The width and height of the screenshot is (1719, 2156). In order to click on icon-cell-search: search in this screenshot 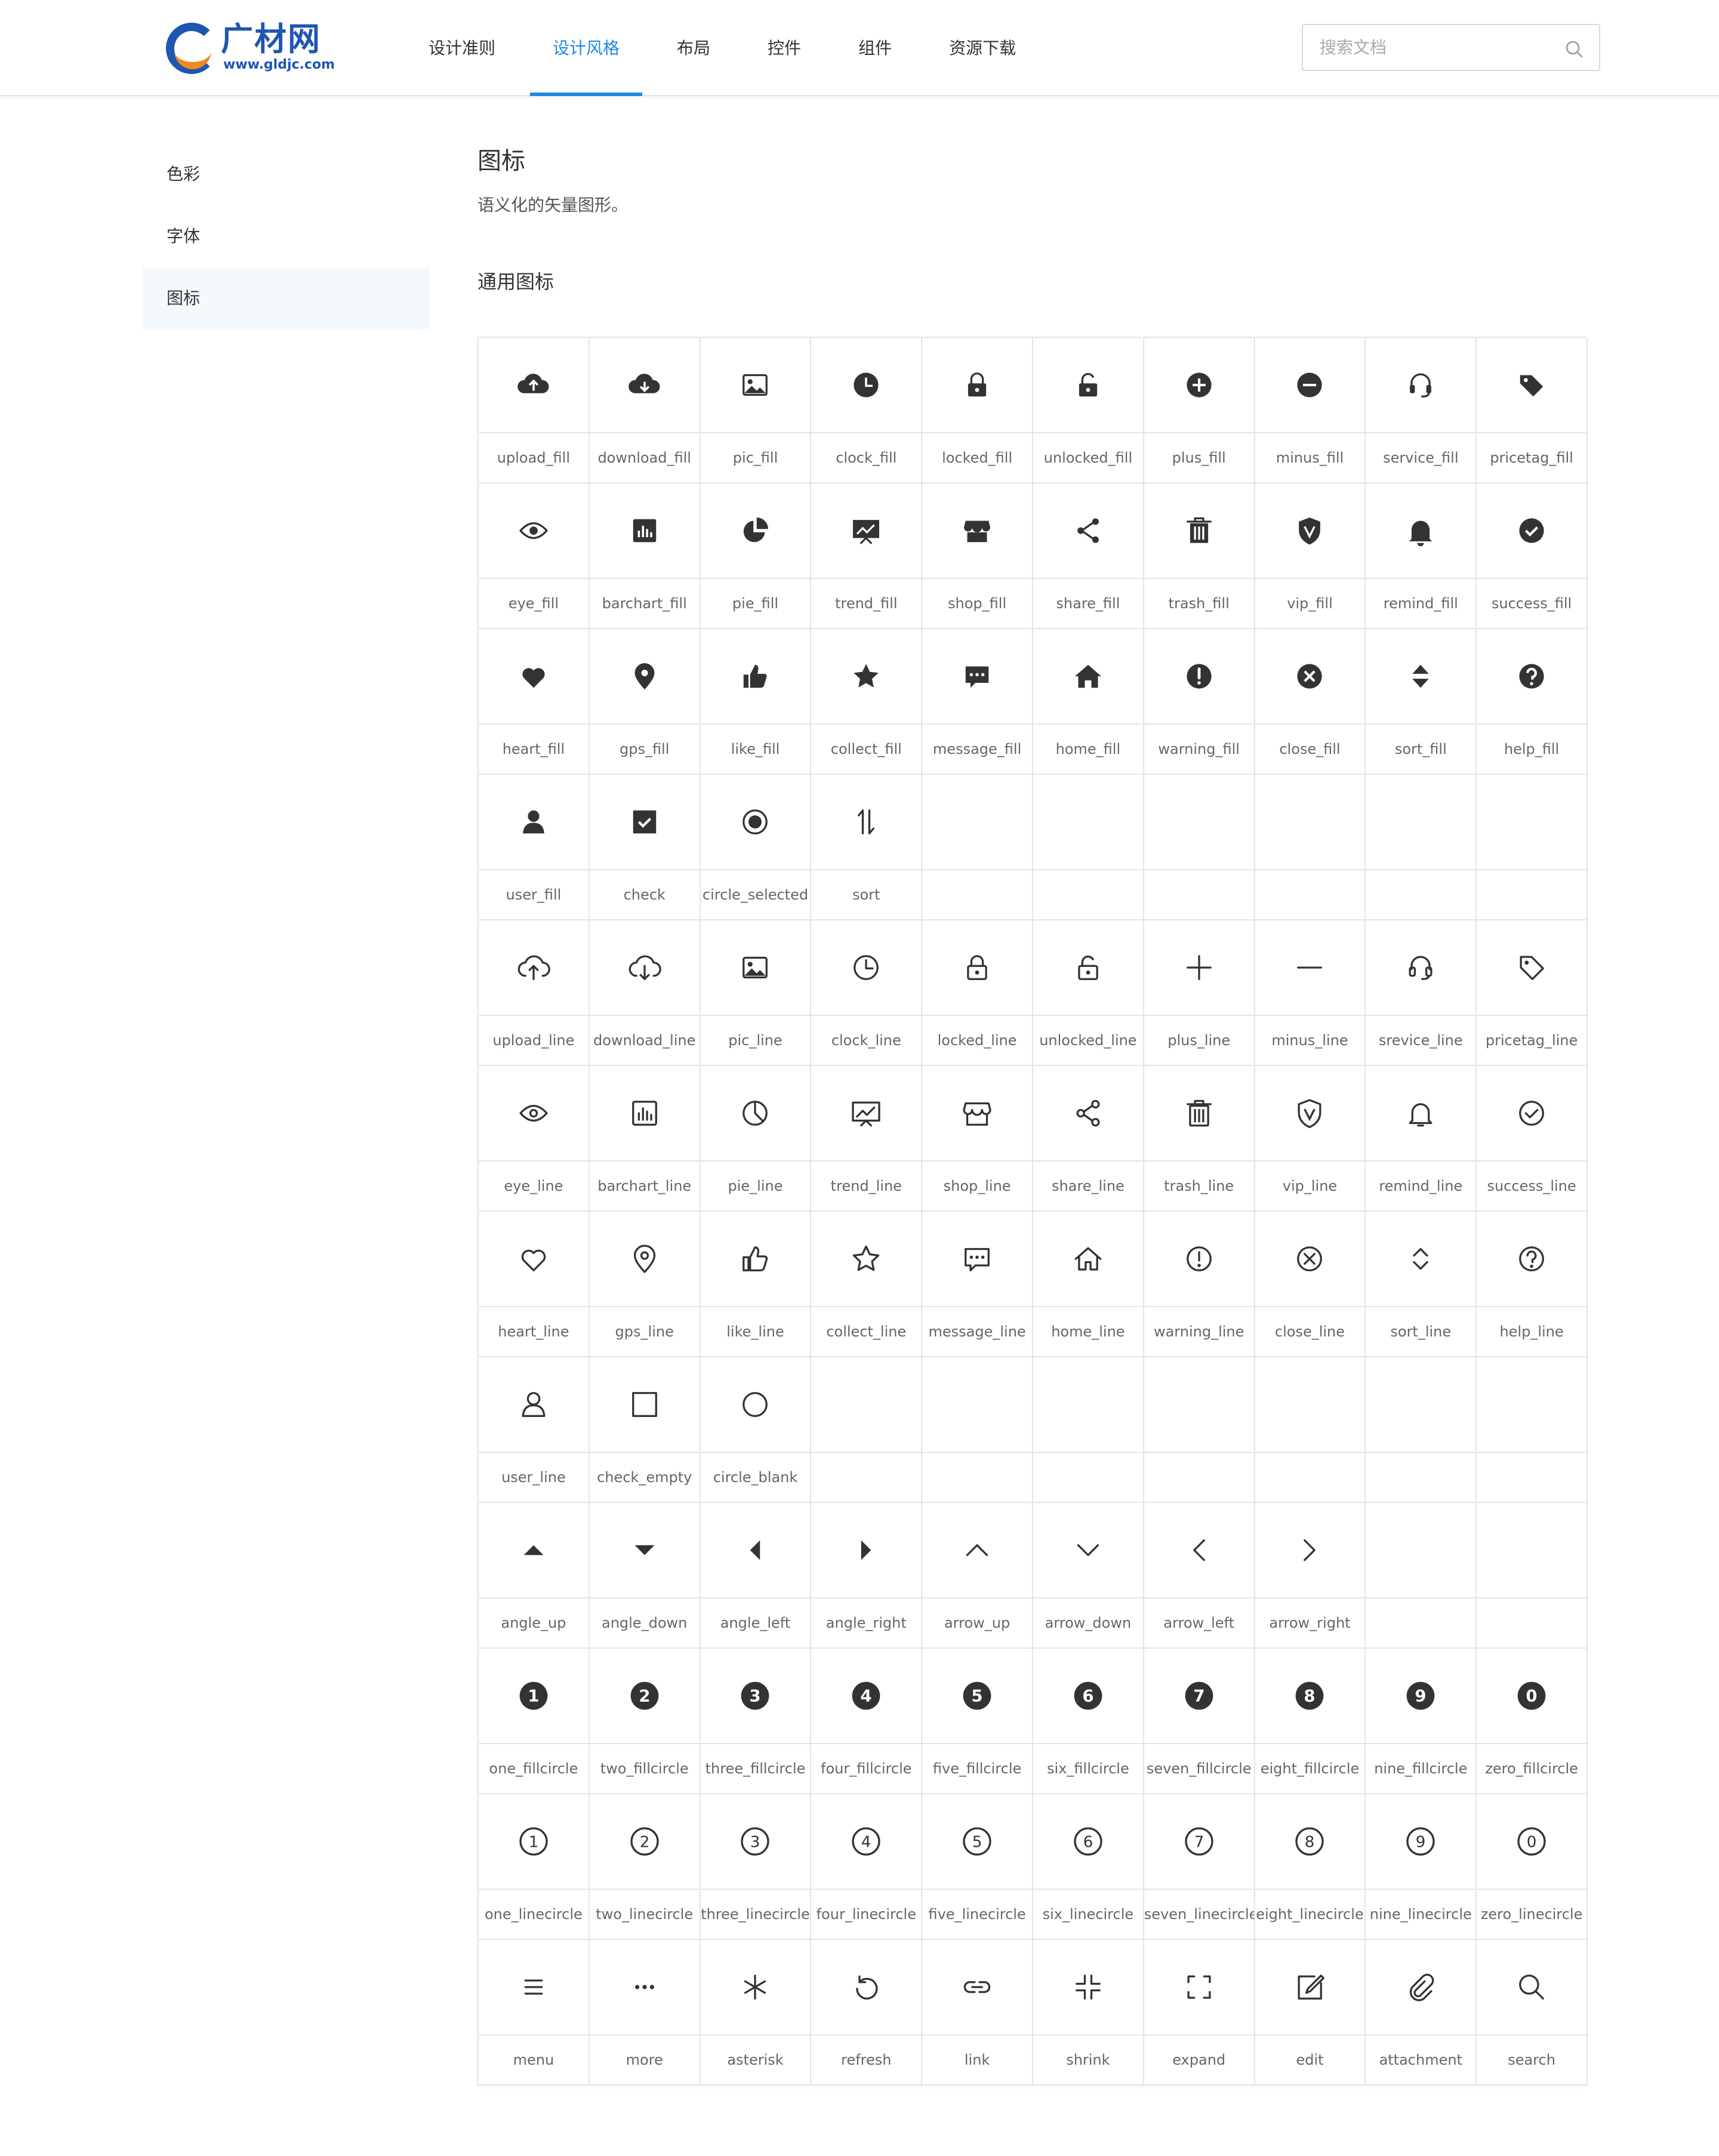, I will do `click(1532, 2013)`.